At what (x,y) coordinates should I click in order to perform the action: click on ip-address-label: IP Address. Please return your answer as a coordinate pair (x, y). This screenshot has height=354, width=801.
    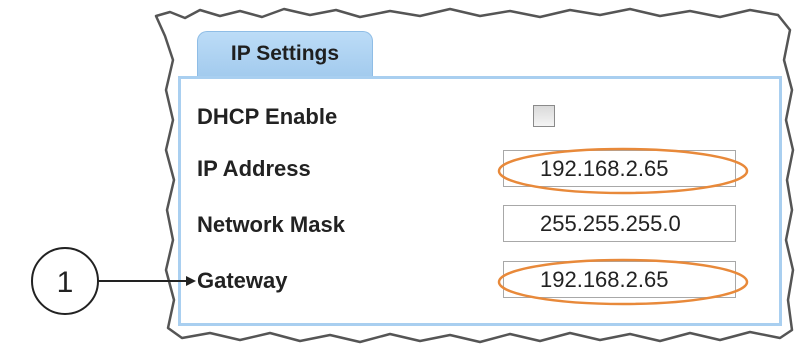
    Looking at the image, I should click on (254, 168).